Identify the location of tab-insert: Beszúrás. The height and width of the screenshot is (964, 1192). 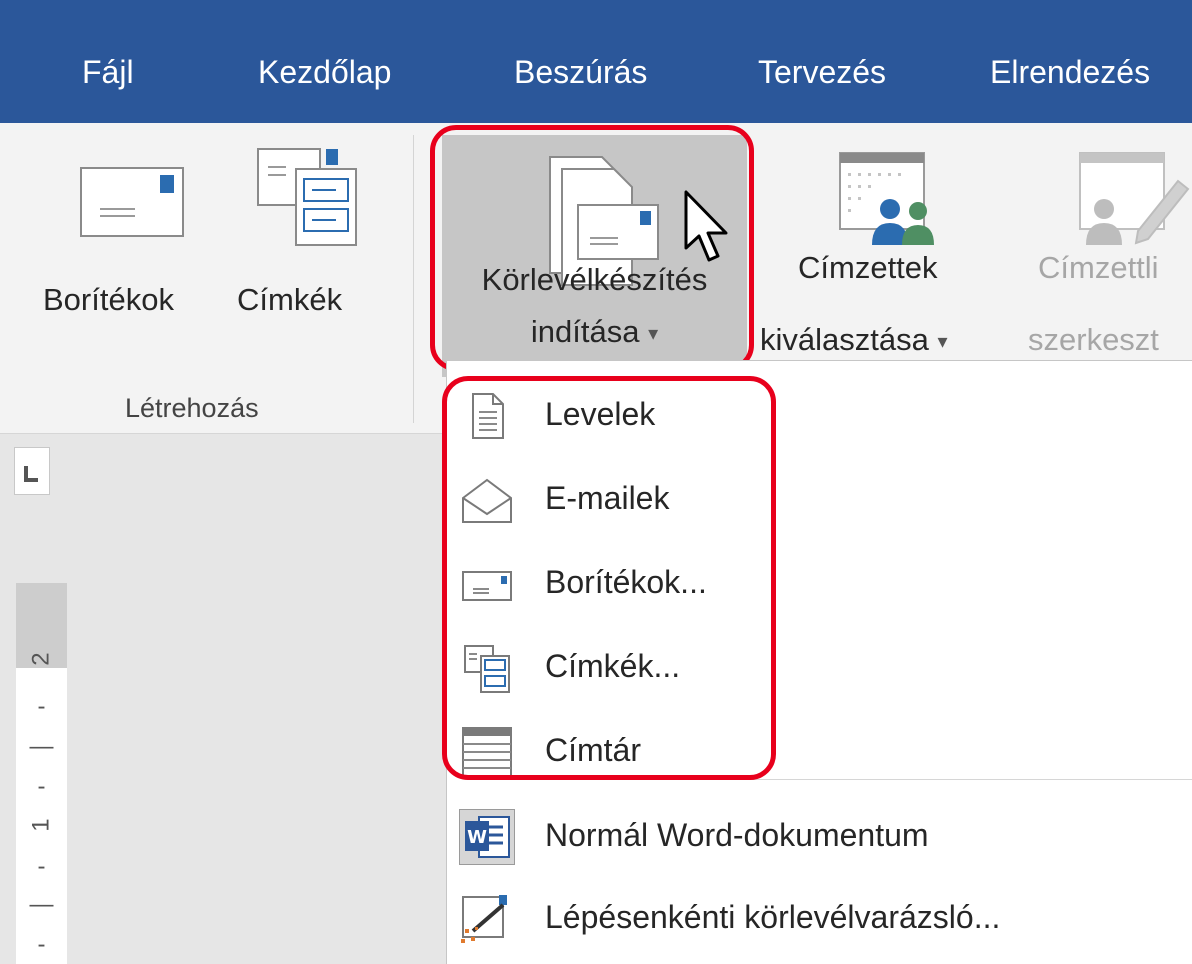
(580, 72).